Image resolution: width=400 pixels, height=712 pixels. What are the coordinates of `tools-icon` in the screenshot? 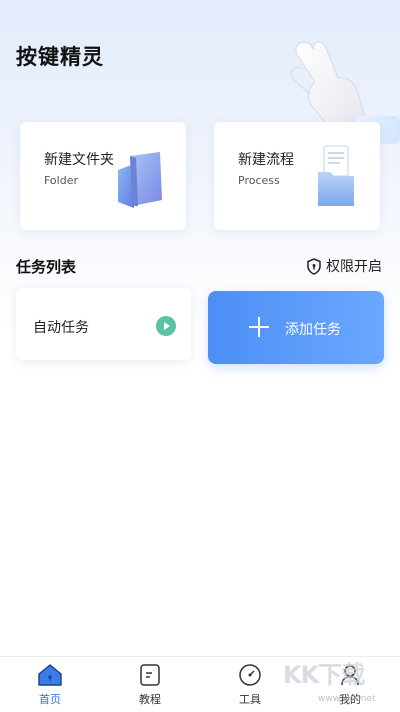 It's located at (250, 675).